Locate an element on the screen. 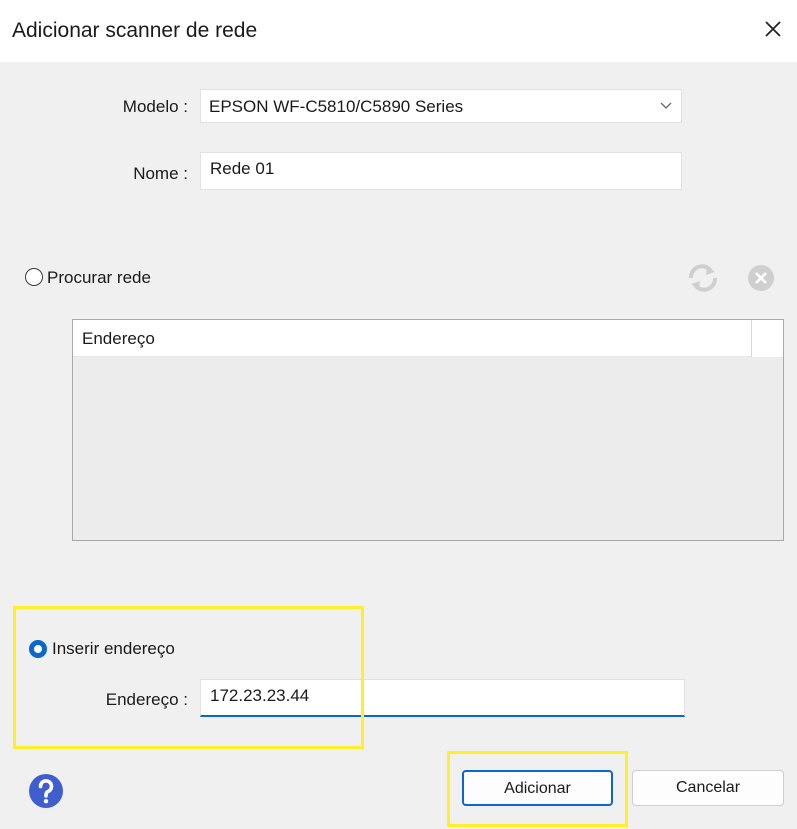 The width and height of the screenshot is (797, 829). help-icon is located at coordinates (46, 791).